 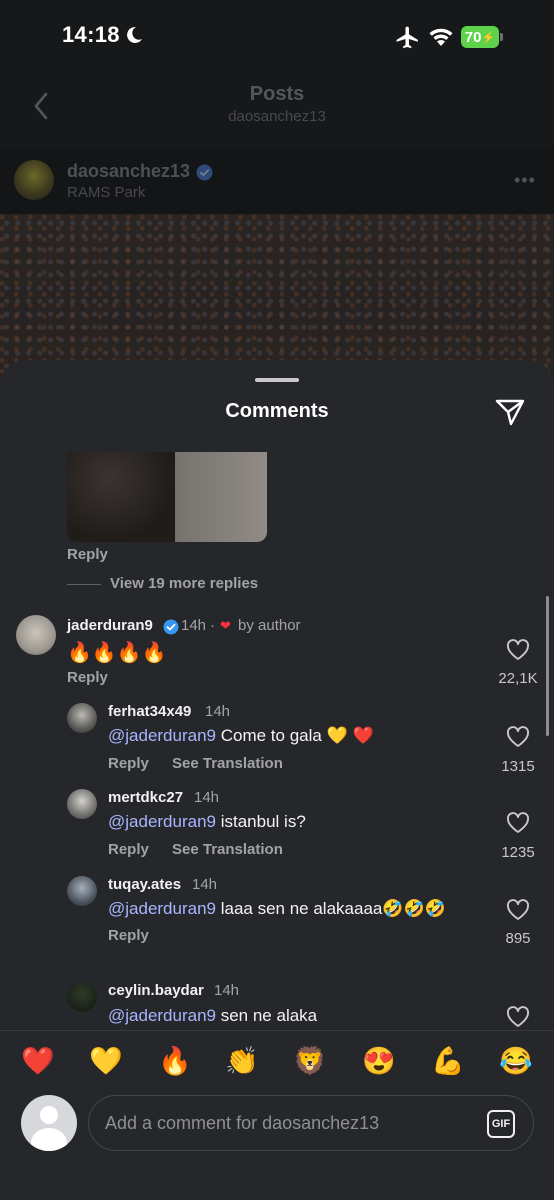 What do you see at coordinates (128, 171) in the screenshot?
I see `post-author-username: daosanchez13` at bounding box center [128, 171].